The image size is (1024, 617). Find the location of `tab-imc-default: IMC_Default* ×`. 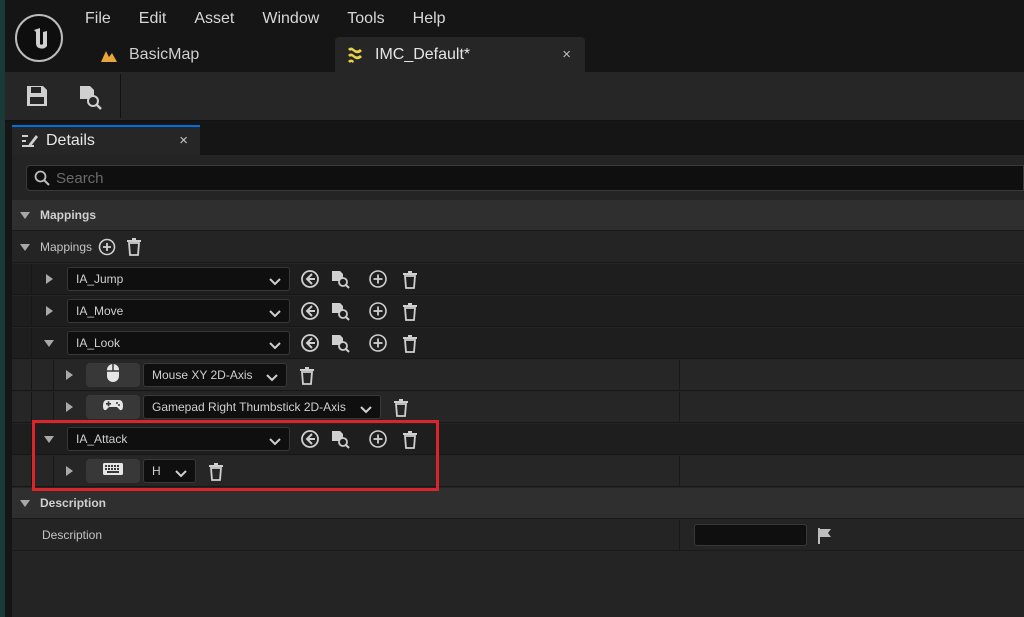

tab-imc-default: IMC_Default* × is located at coordinates (460, 54).